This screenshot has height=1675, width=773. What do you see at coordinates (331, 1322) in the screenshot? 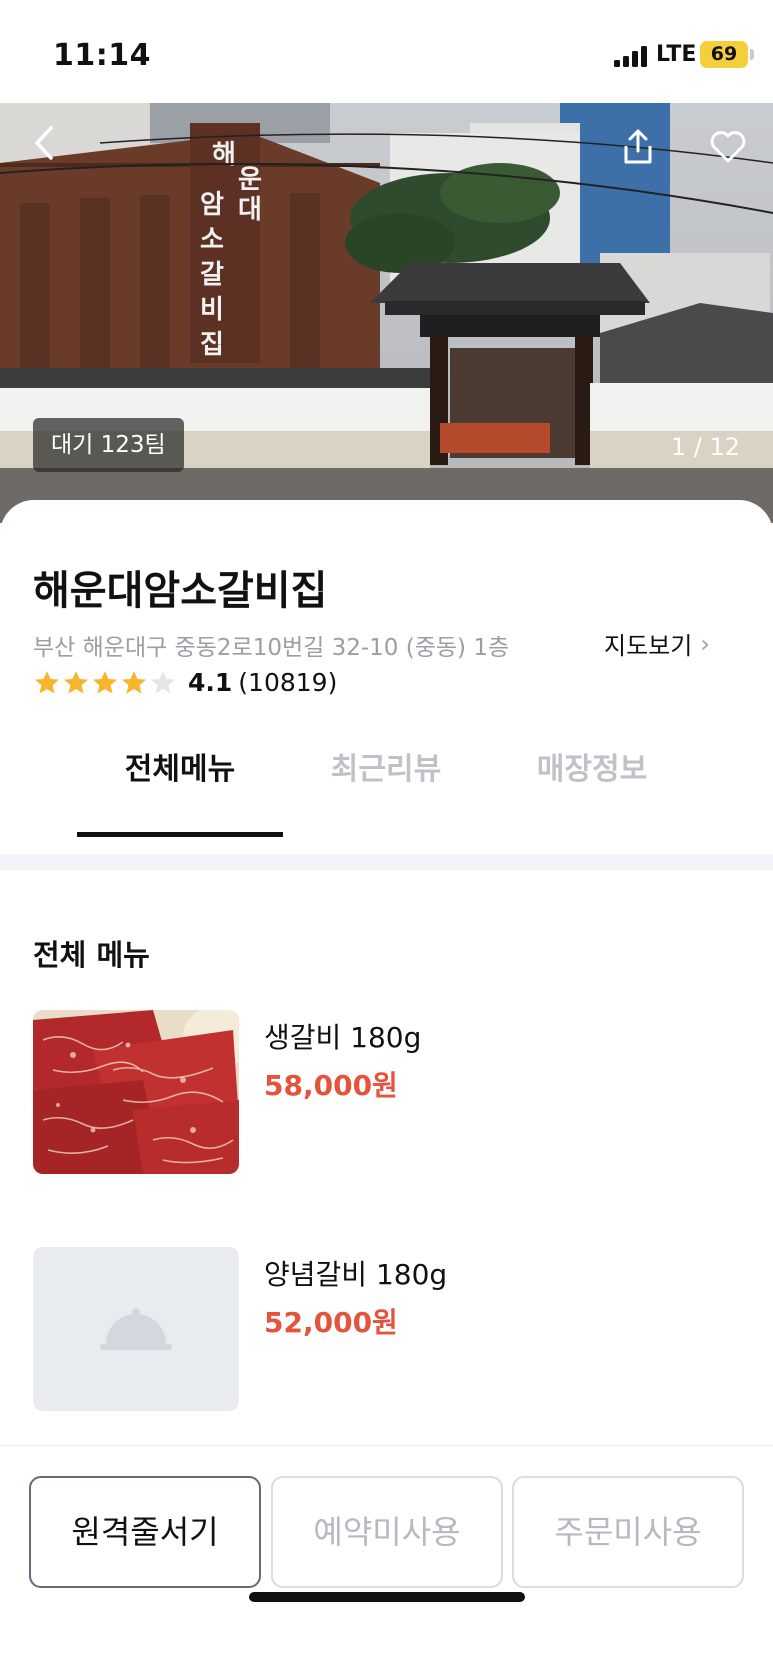
I see `menu-item-price: 52,000원` at bounding box center [331, 1322].